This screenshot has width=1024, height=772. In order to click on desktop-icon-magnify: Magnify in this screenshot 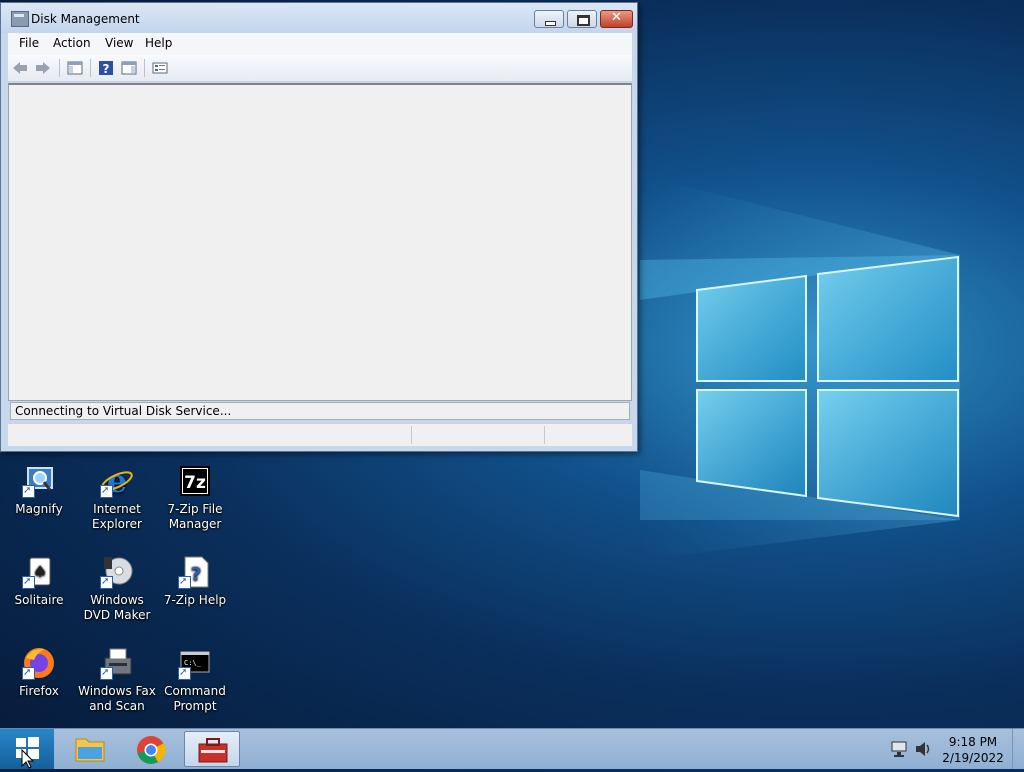, I will do `click(39, 487)`.